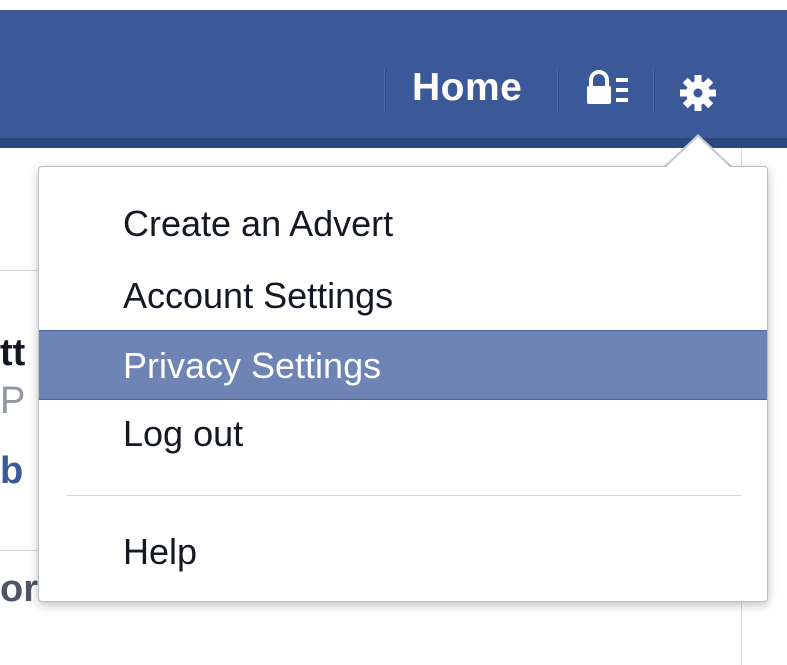  I want to click on background-link-fragment: b, so click(20, 471).